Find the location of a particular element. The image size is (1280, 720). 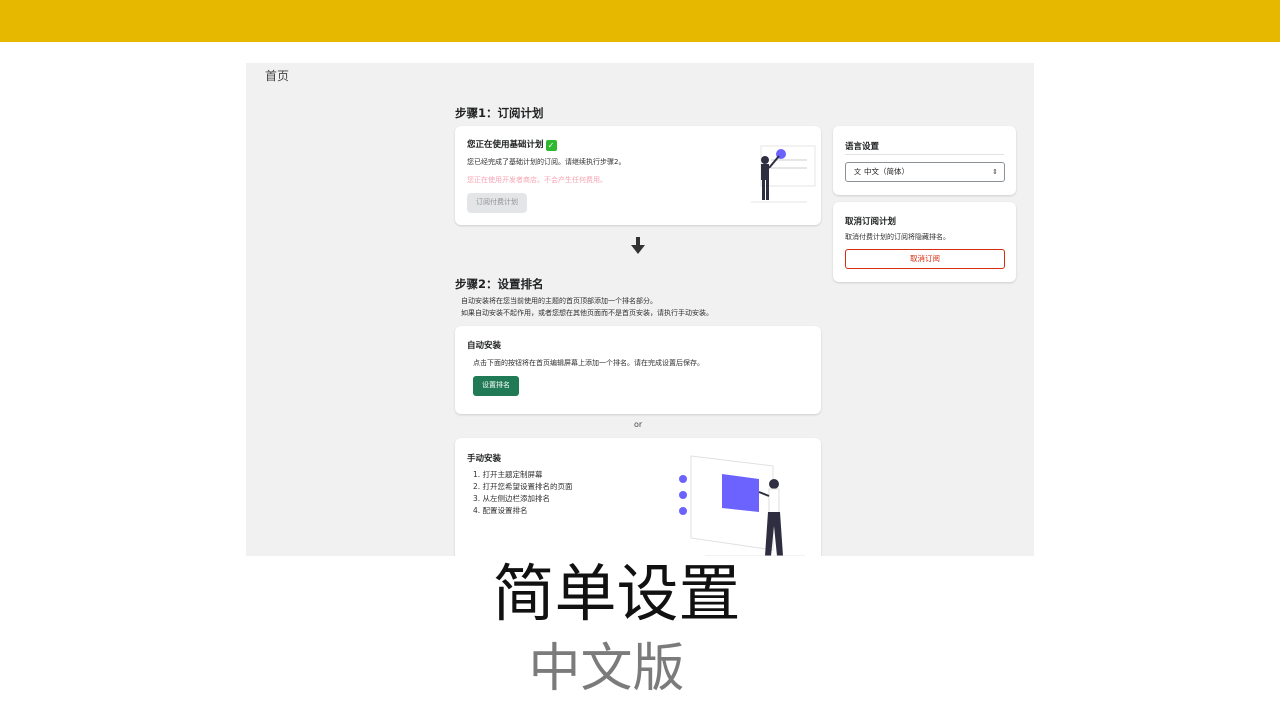

language-divider is located at coordinates (924, 154).